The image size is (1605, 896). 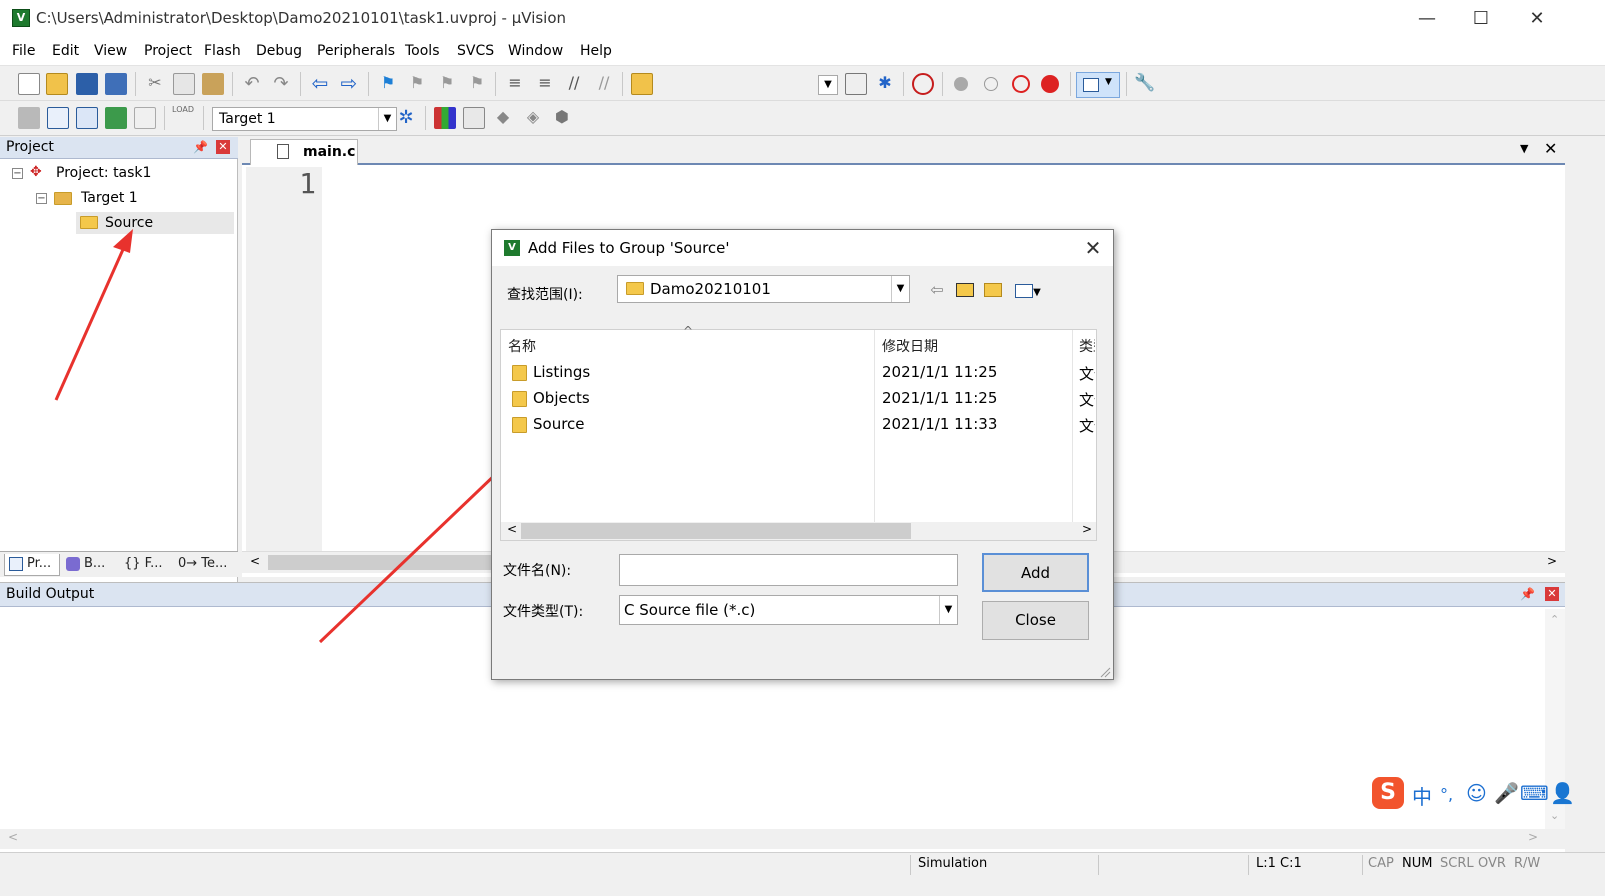 I want to click on filetype-select: C Source file (*.c) ▼, so click(x=788, y=610).